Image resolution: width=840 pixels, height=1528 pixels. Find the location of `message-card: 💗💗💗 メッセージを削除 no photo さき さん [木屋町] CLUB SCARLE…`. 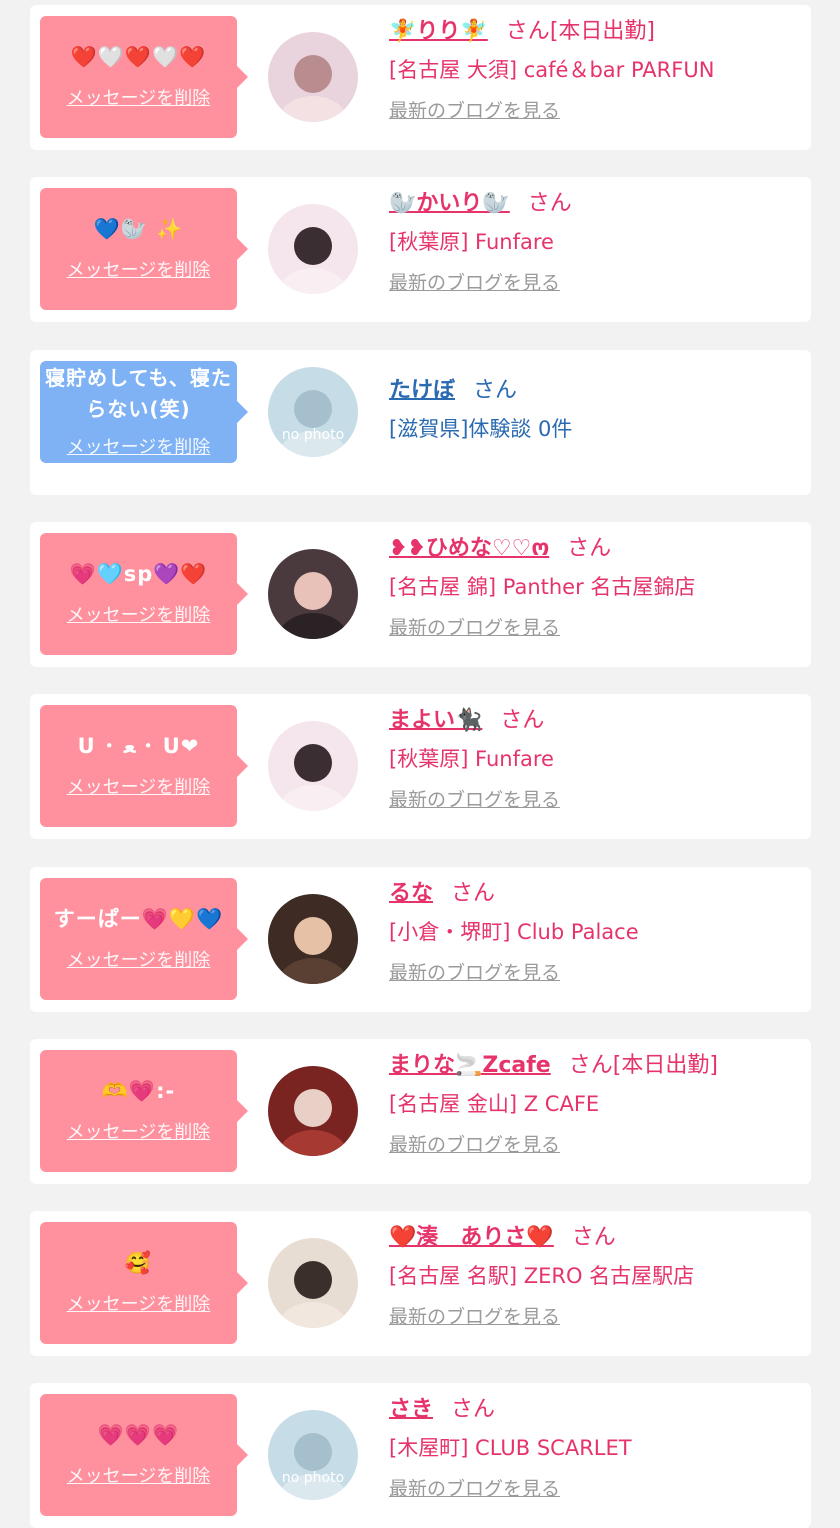

message-card: 💗💗💗 メッセージを削除 no photo さき さん [木屋町] CLUB SCARLE… is located at coordinates (420, 1455).